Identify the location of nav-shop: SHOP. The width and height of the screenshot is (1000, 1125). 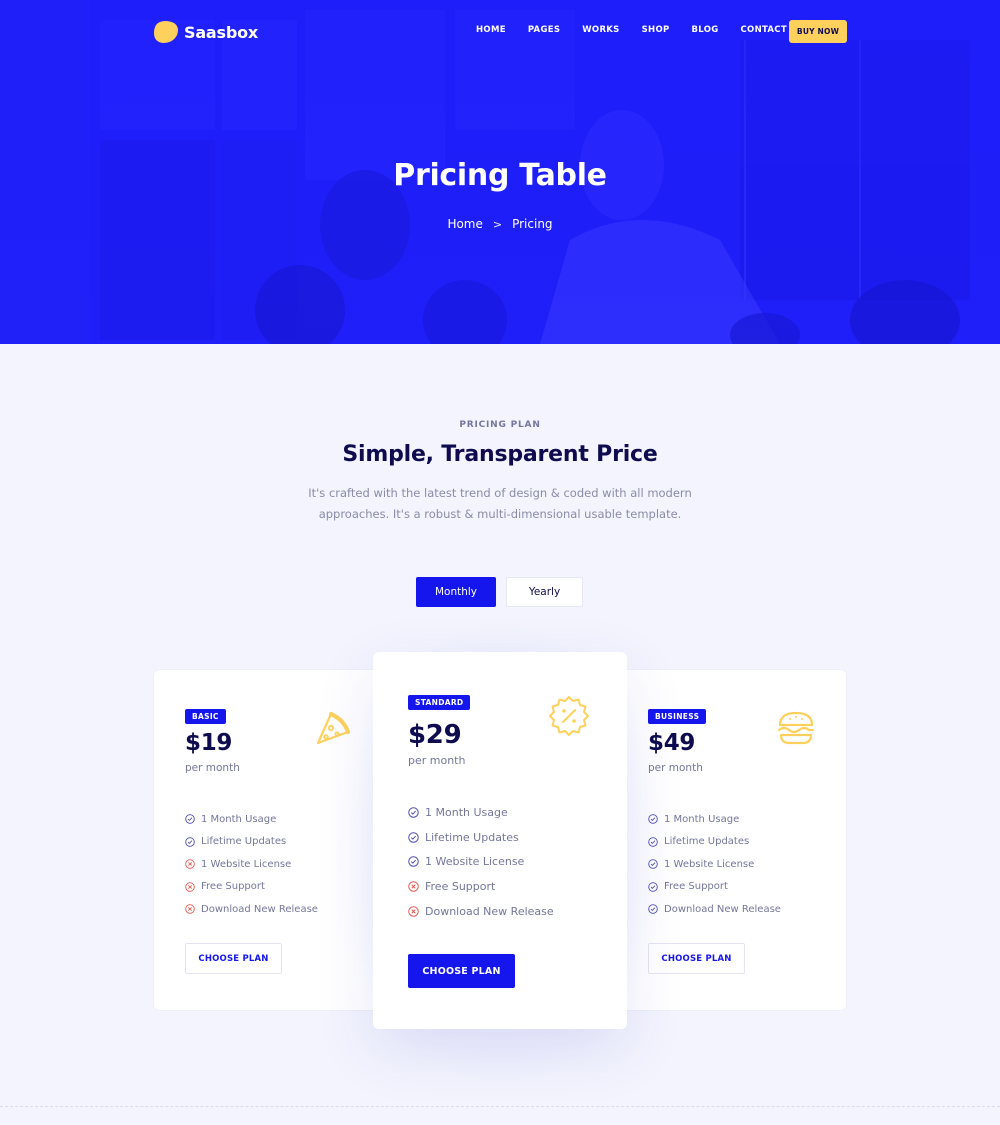
(656, 30).